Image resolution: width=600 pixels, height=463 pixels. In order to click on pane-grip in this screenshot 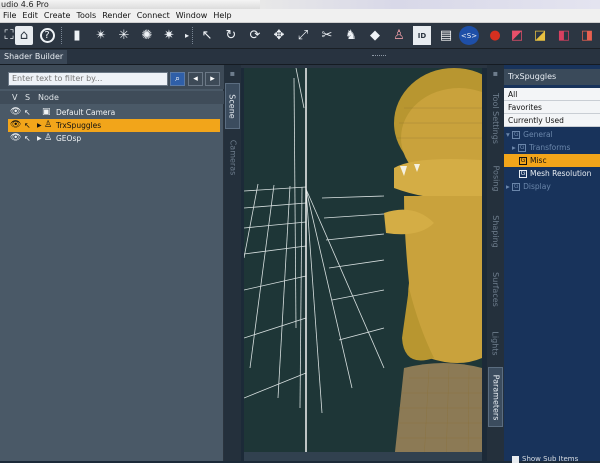, I will do `click(379, 56)`.